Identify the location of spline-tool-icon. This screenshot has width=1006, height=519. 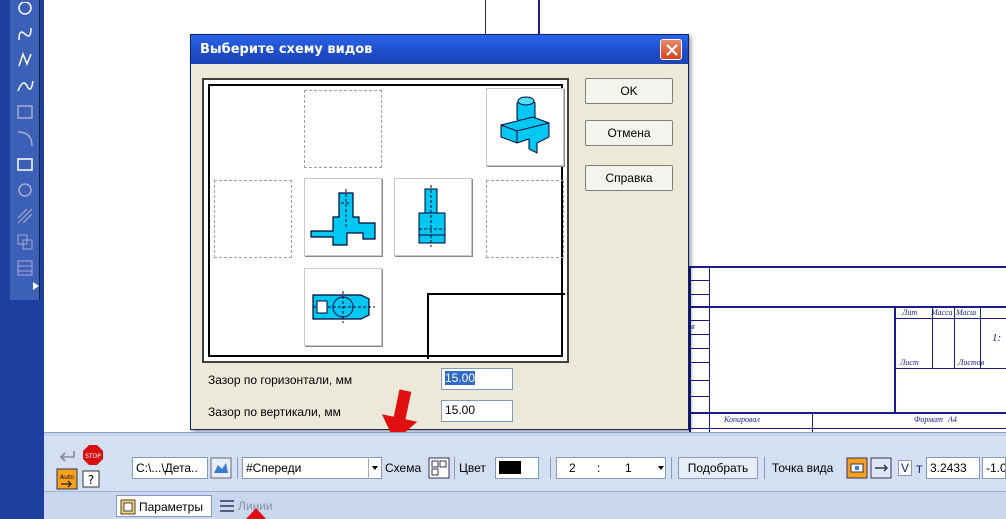
(25, 60).